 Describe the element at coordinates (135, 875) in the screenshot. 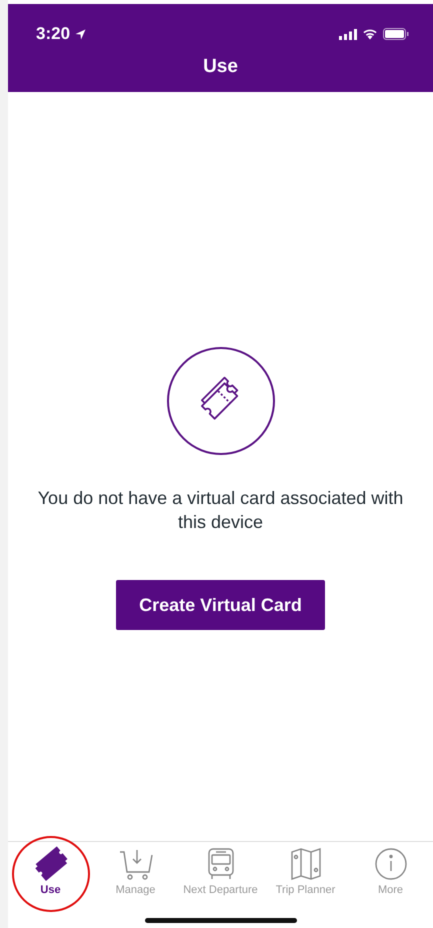

I see `tab-bar-item: Manage` at that location.